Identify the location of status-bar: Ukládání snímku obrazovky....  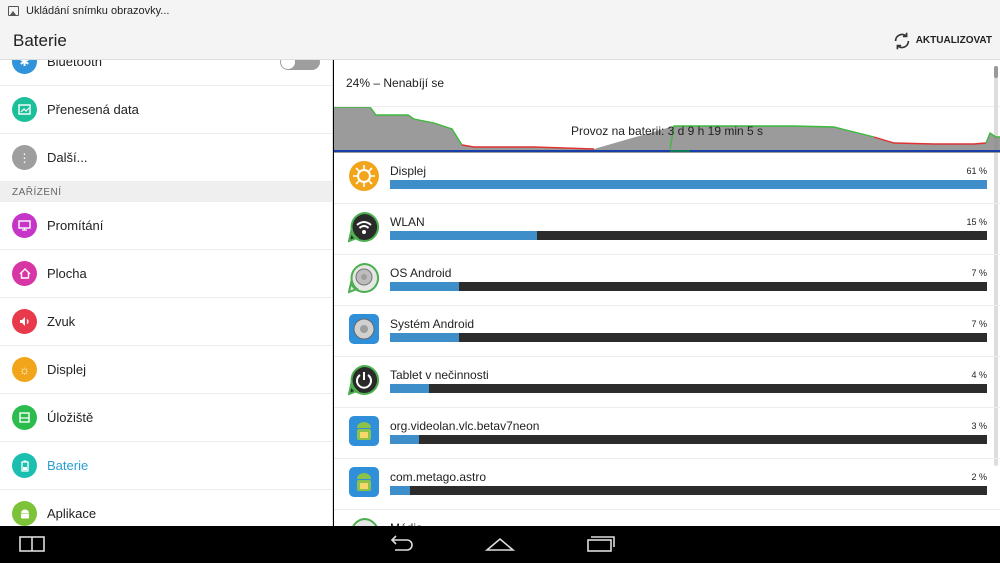
(500, 11).